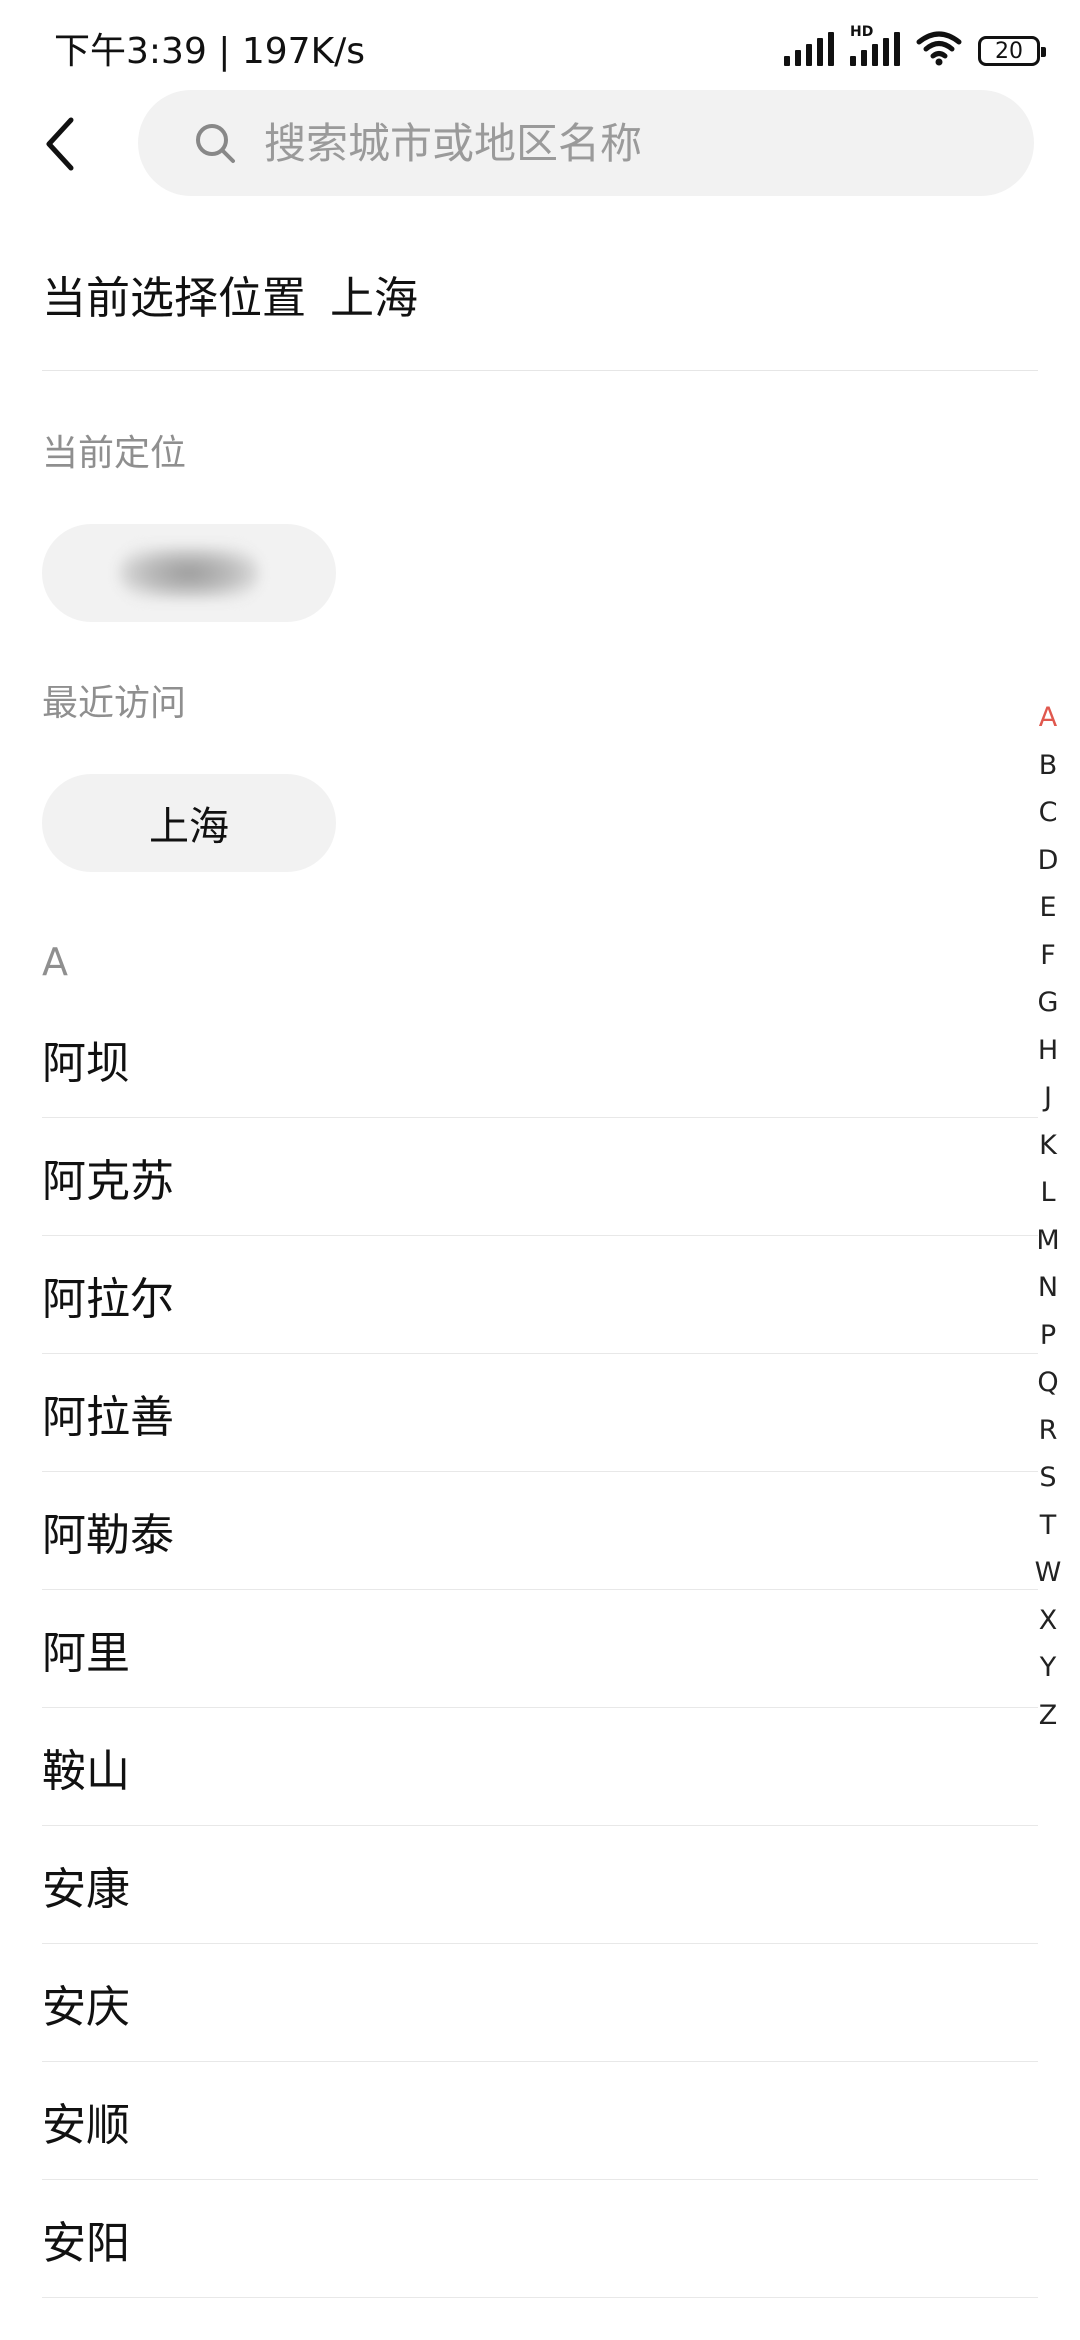 Image resolution: width=1080 pixels, height=2340 pixels. What do you see at coordinates (862, 32) in the screenshot?
I see `hd-label: HD` at bounding box center [862, 32].